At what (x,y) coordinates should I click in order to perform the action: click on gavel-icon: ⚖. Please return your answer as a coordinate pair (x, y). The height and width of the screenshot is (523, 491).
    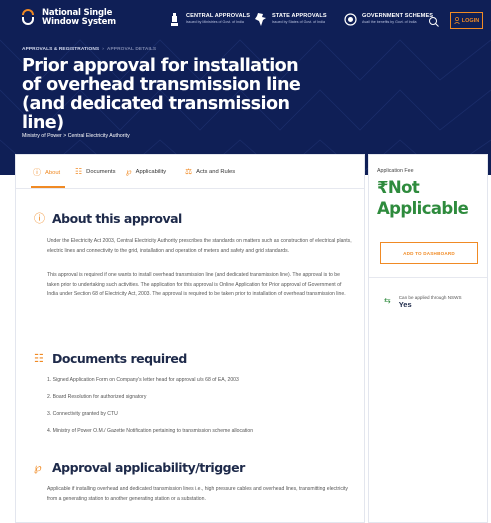
    Looking at the image, I should click on (189, 171).